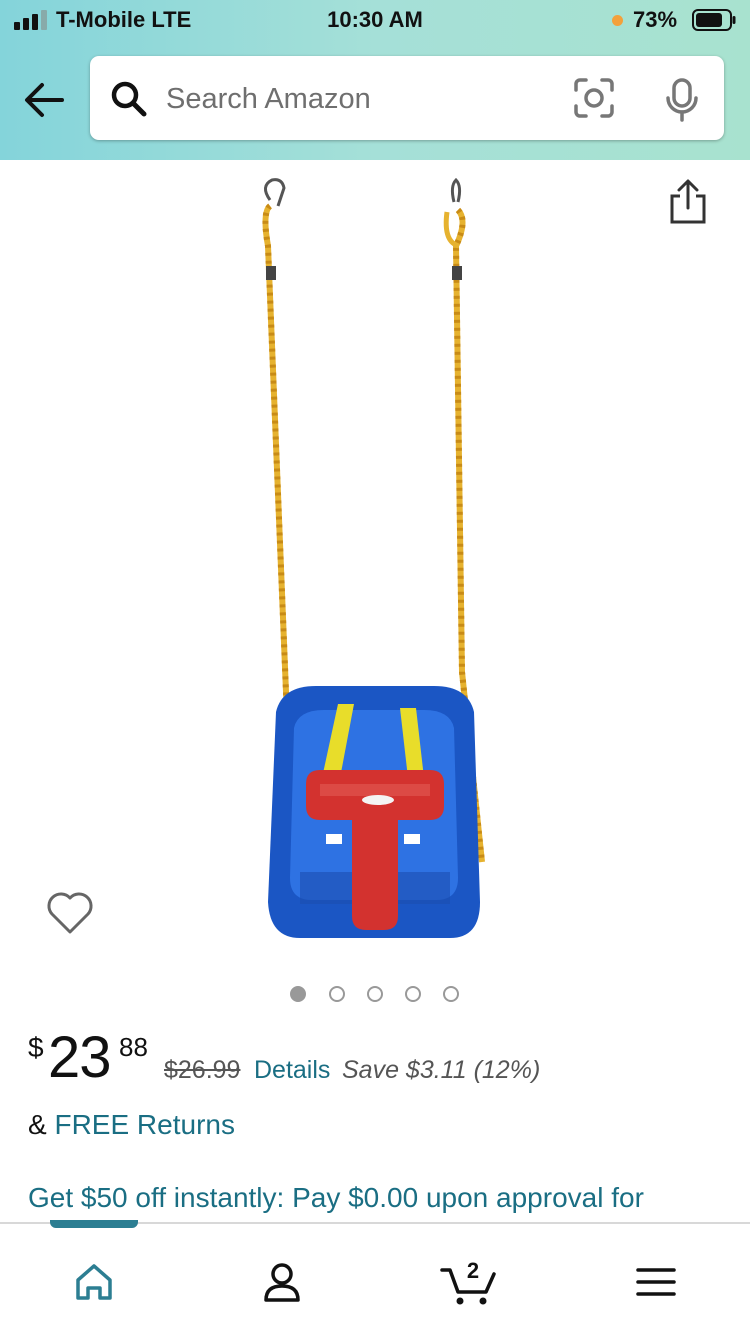 The height and width of the screenshot is (1336, 750). I want to click on battery-icon, so click(714, 20).